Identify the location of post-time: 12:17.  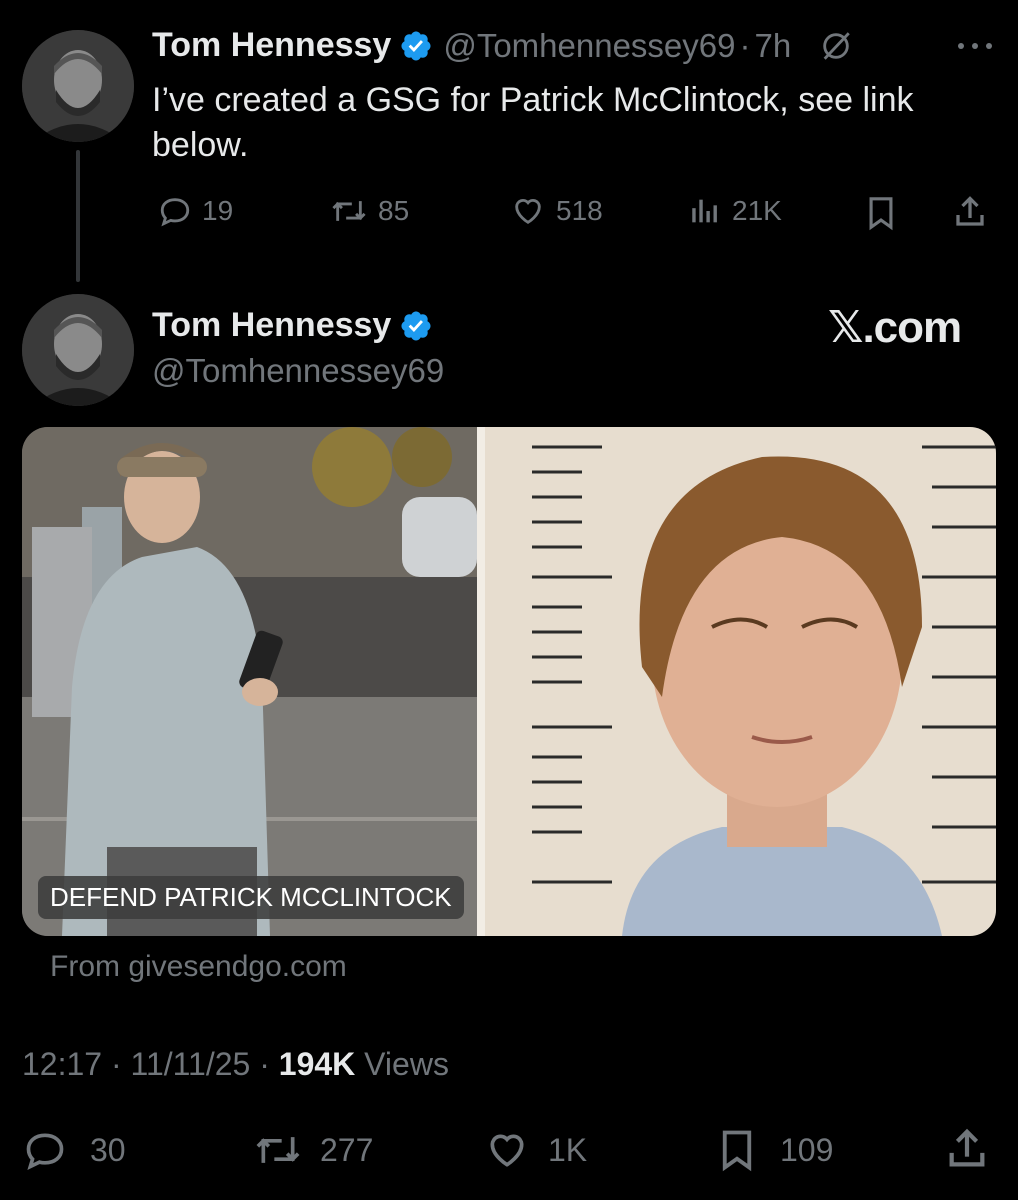
(62, 1064).